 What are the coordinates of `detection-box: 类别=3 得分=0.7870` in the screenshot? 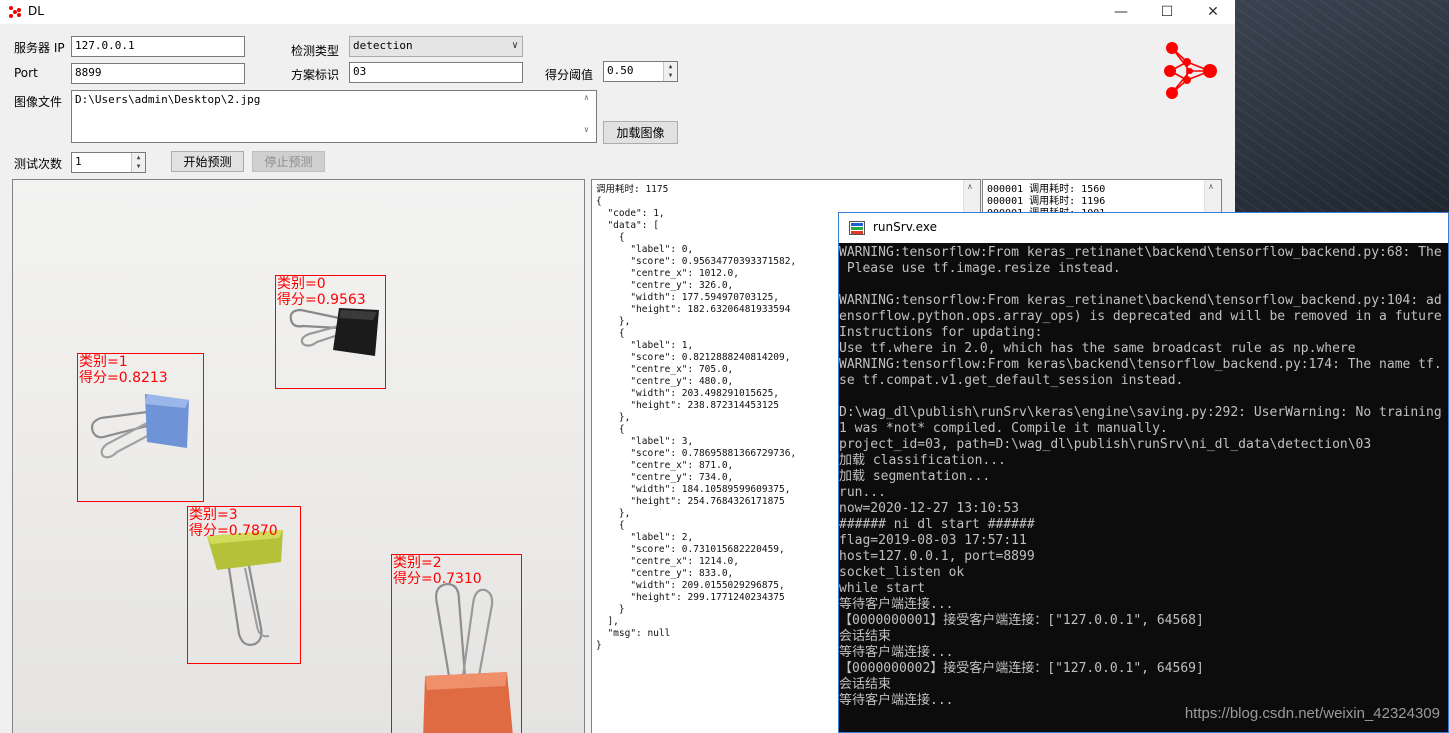 It's located at (244, 585).